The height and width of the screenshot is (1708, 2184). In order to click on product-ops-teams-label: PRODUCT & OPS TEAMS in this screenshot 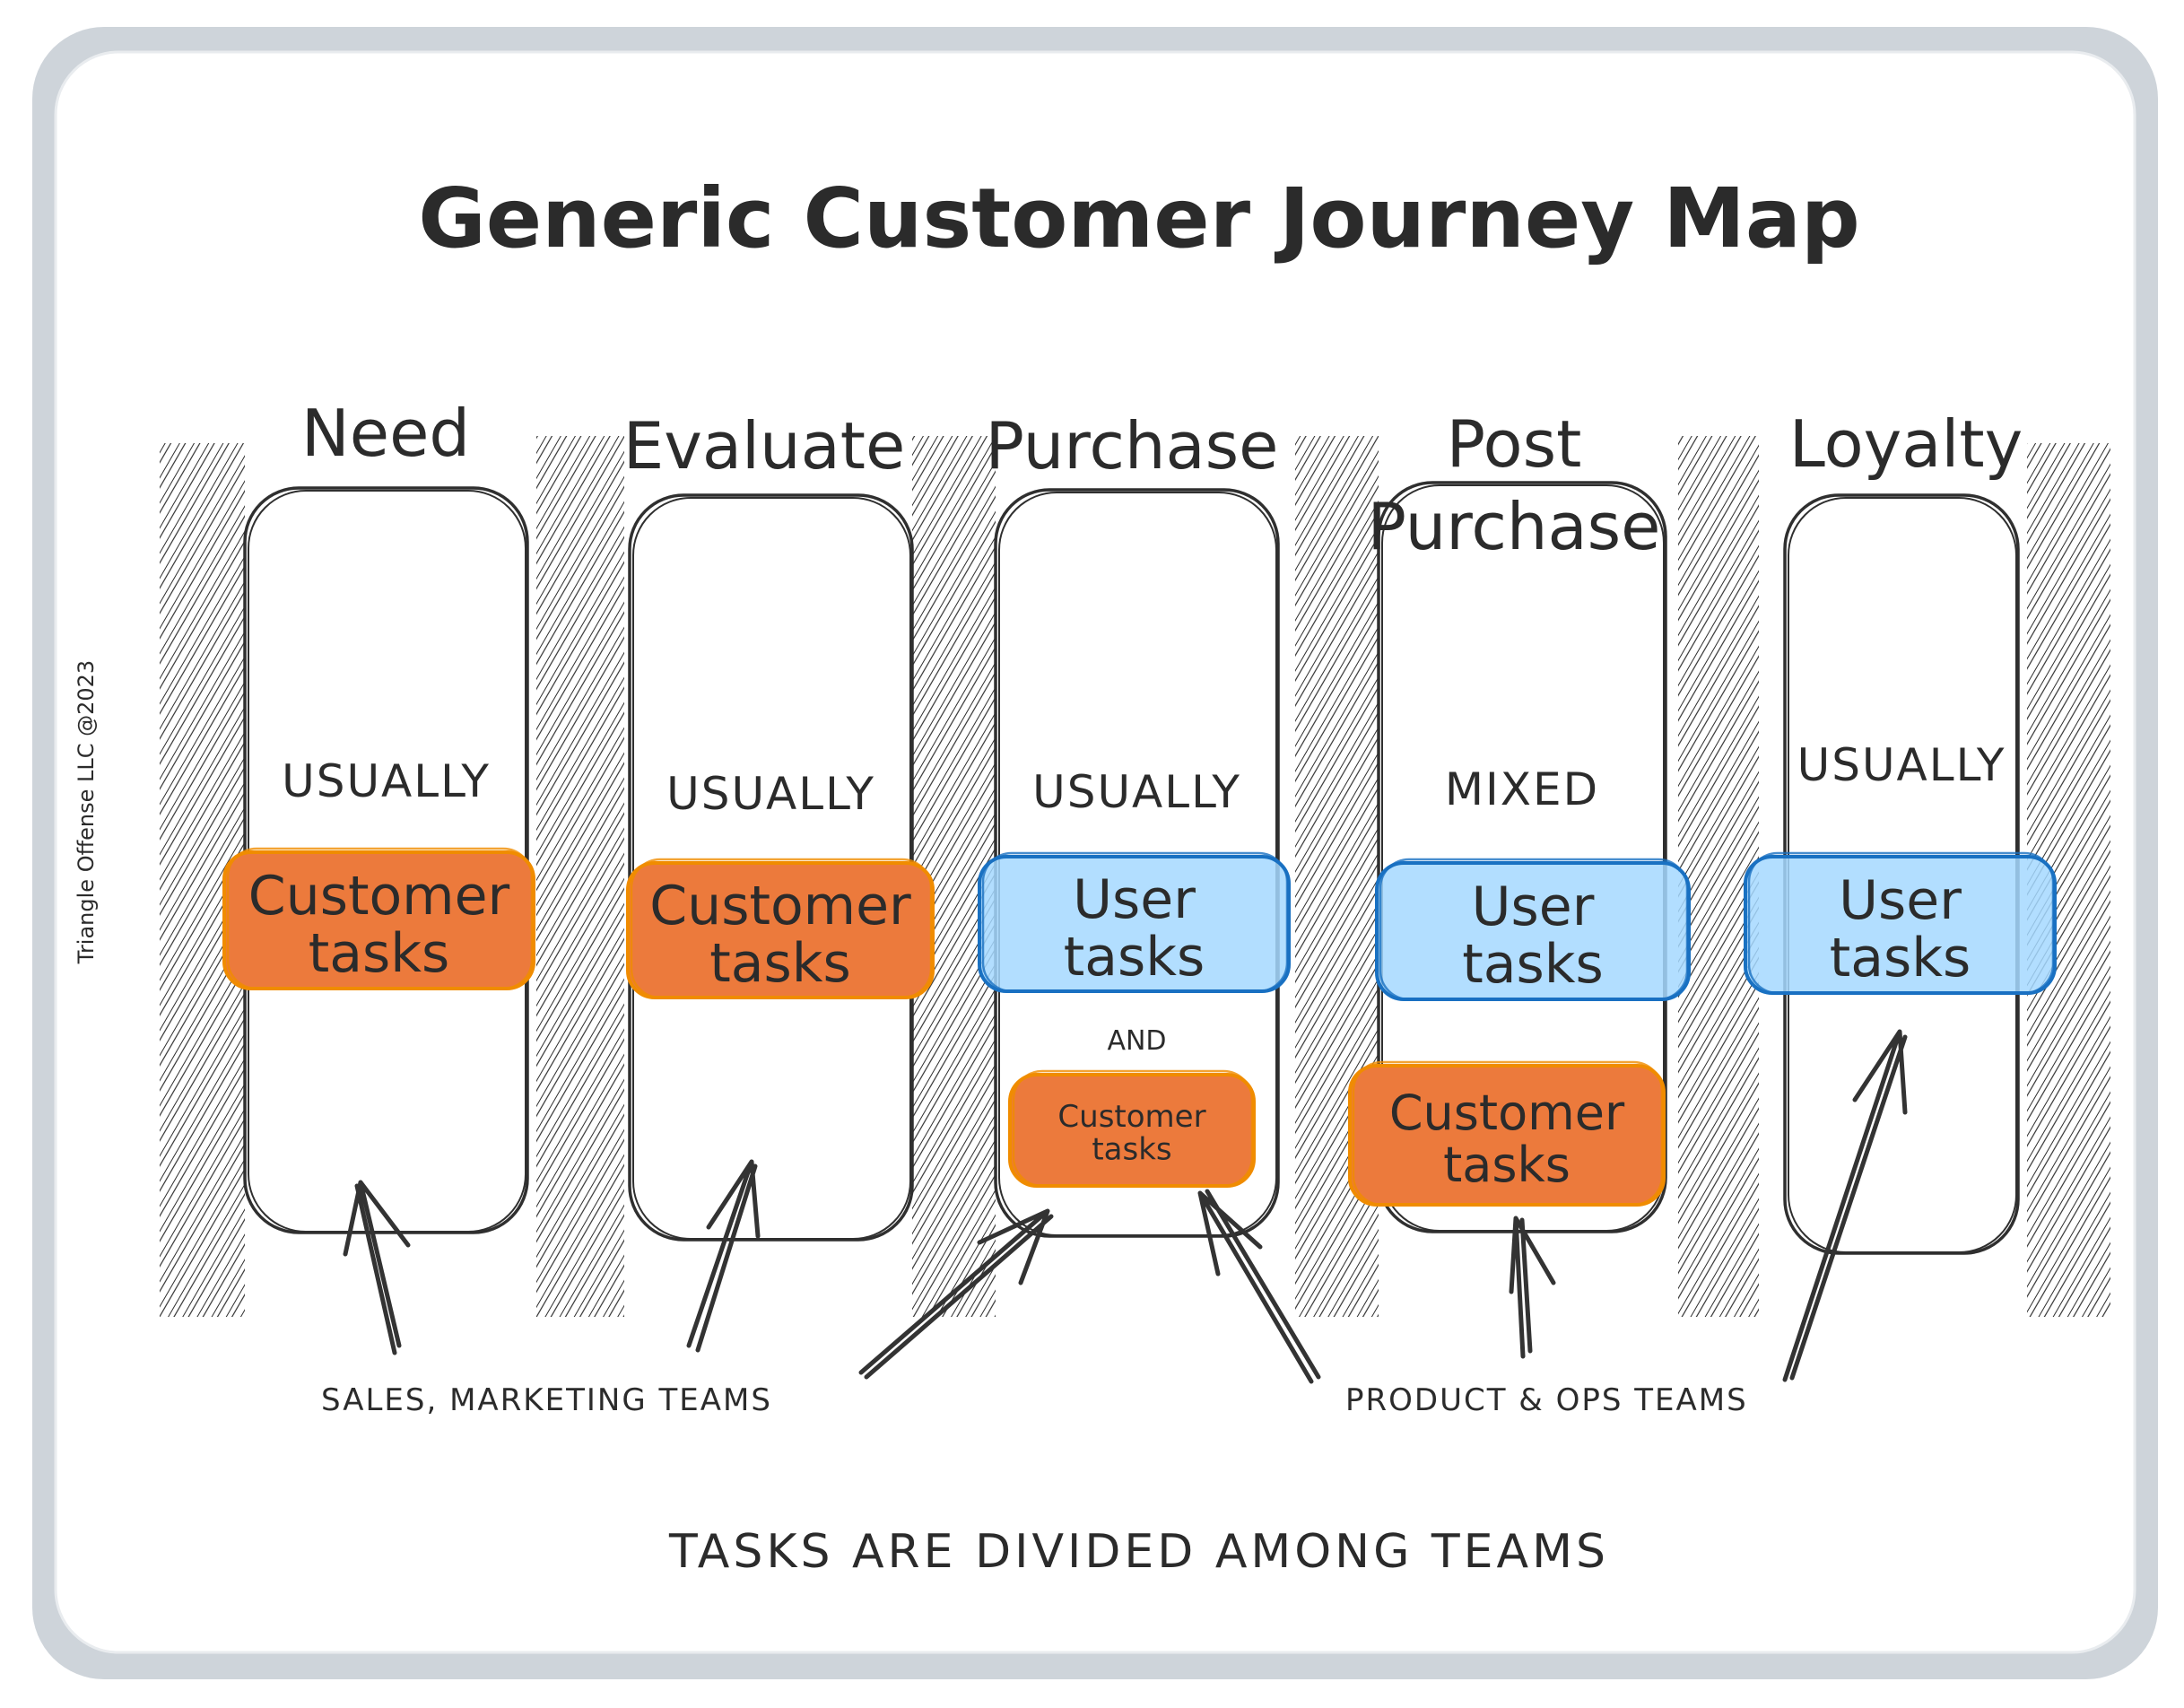, I will do `click(1546, 1400)`.